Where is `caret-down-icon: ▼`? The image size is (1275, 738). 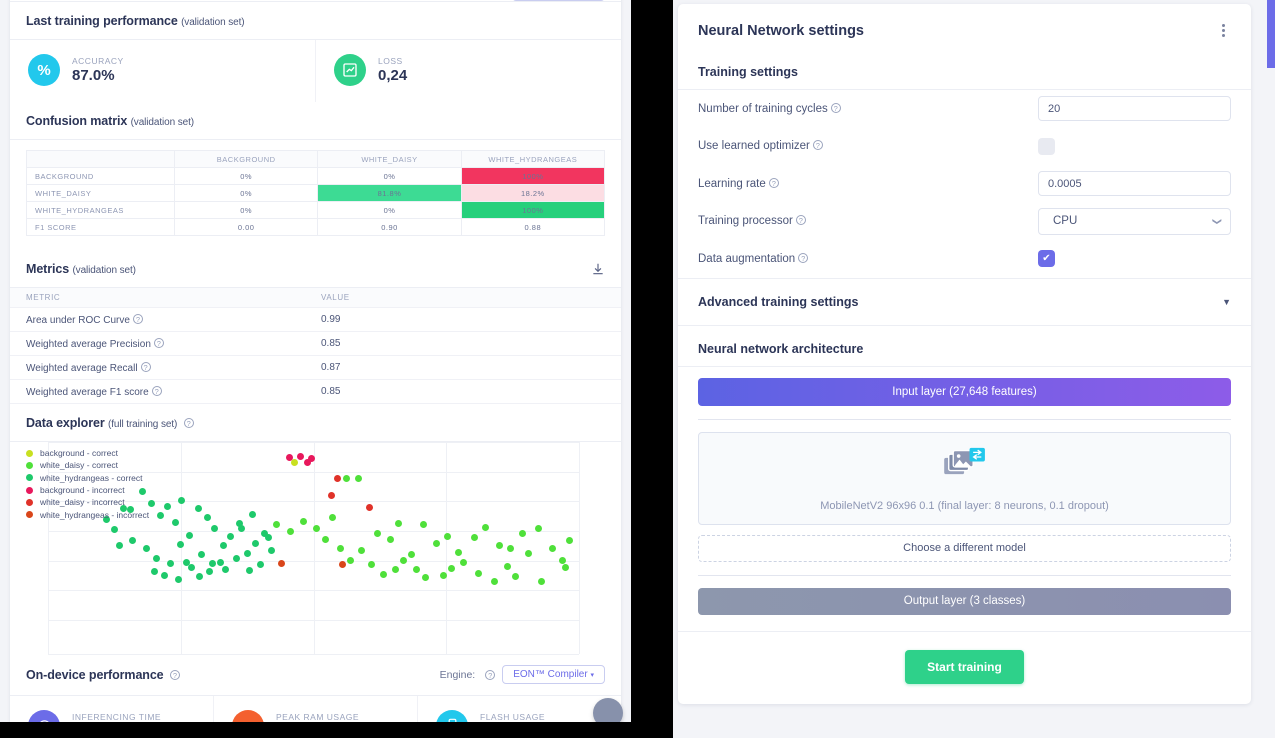
caret-down-icon: ▼ is located at coordinates (1226, 302).